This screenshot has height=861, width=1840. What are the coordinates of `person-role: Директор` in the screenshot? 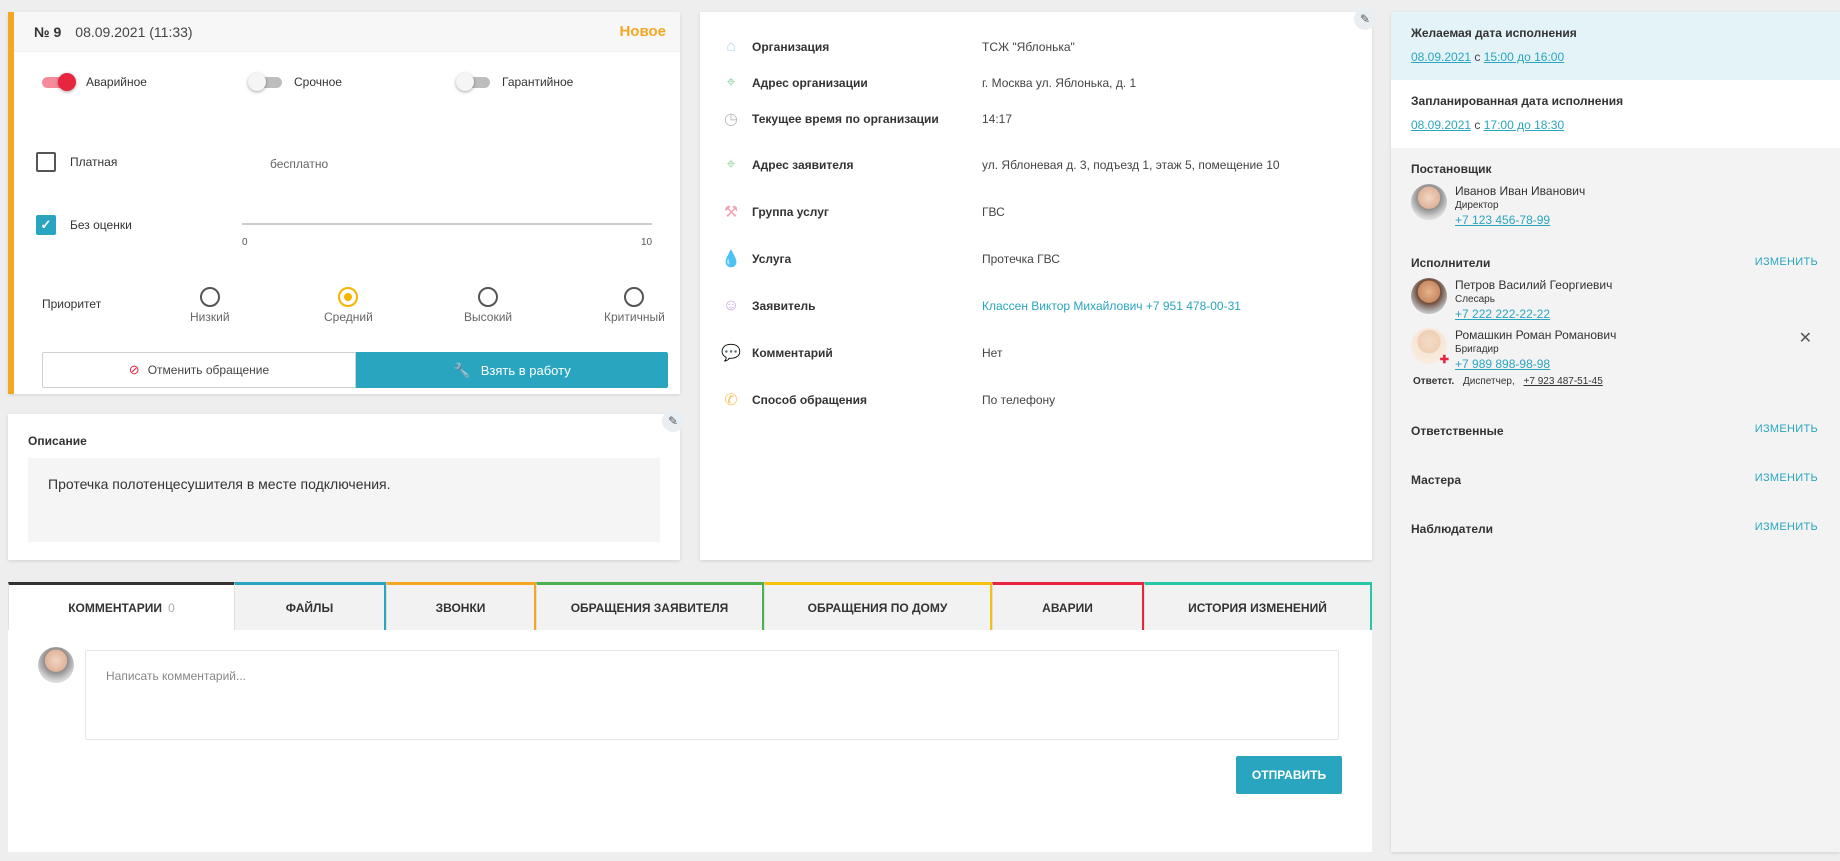 It's located at (1477, 205).